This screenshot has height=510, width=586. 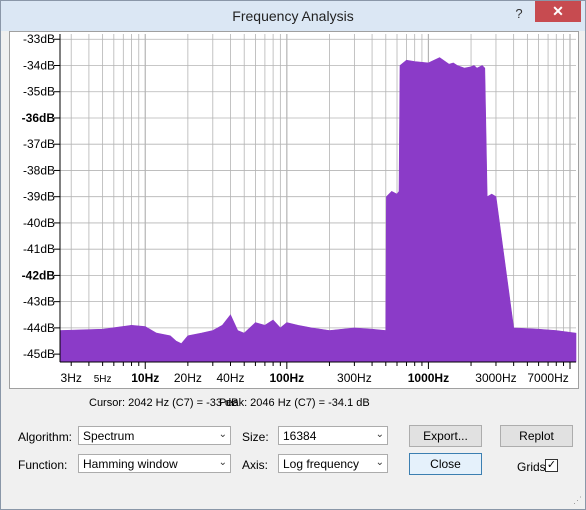 I want to click on close-button: Close, so click(x=445, y=464).